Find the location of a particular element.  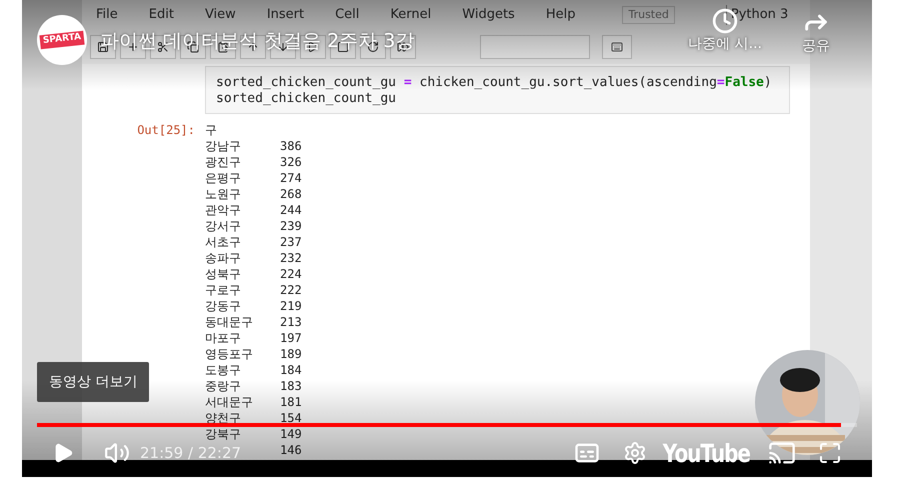

district-name: 서대문구 is located at coordinates (229, 402).